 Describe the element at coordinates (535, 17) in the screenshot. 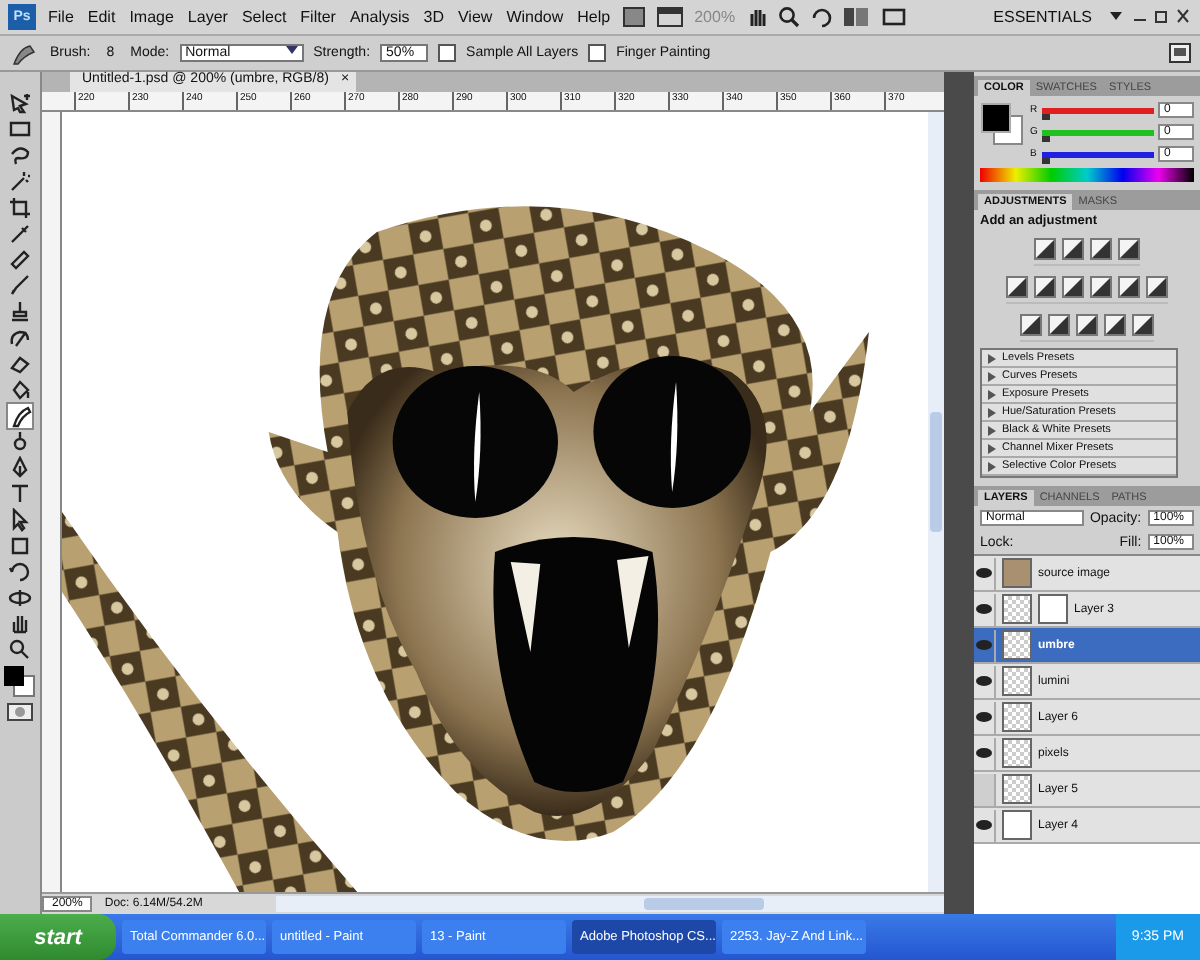

I see `menu-item: Window` at that location.